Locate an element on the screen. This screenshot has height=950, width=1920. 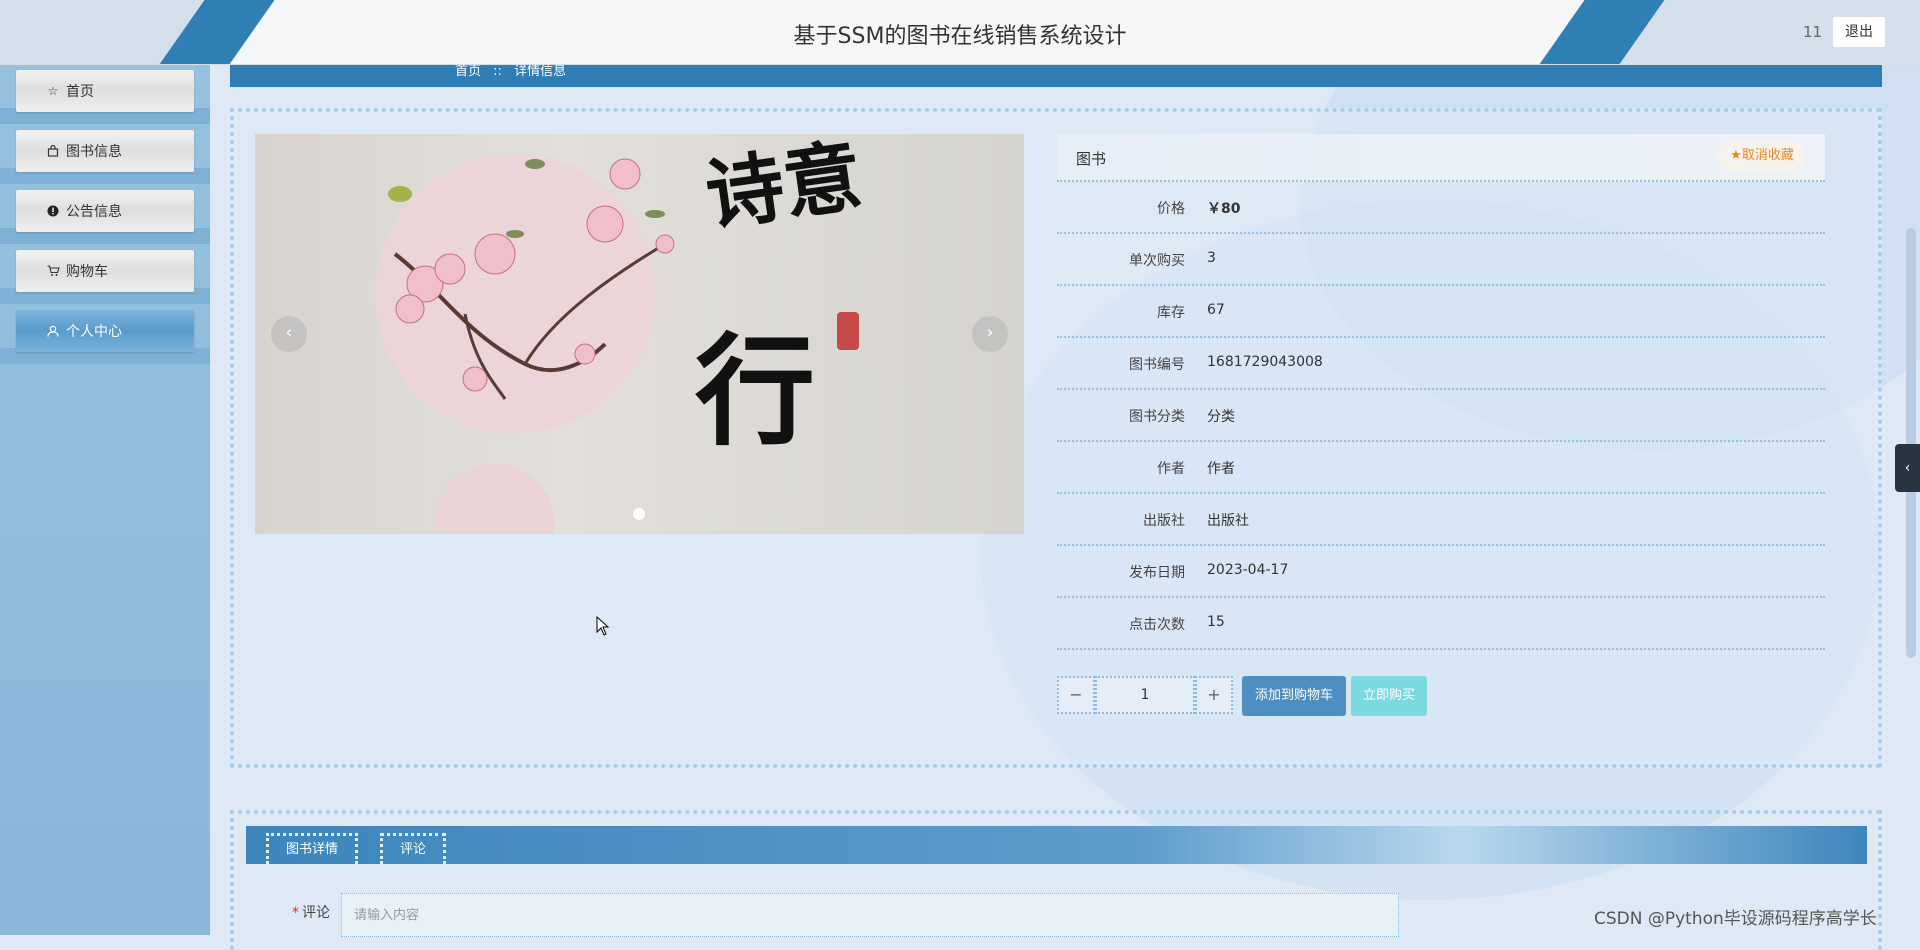
field-label: 作者 is located at coordinates (1171, 469).